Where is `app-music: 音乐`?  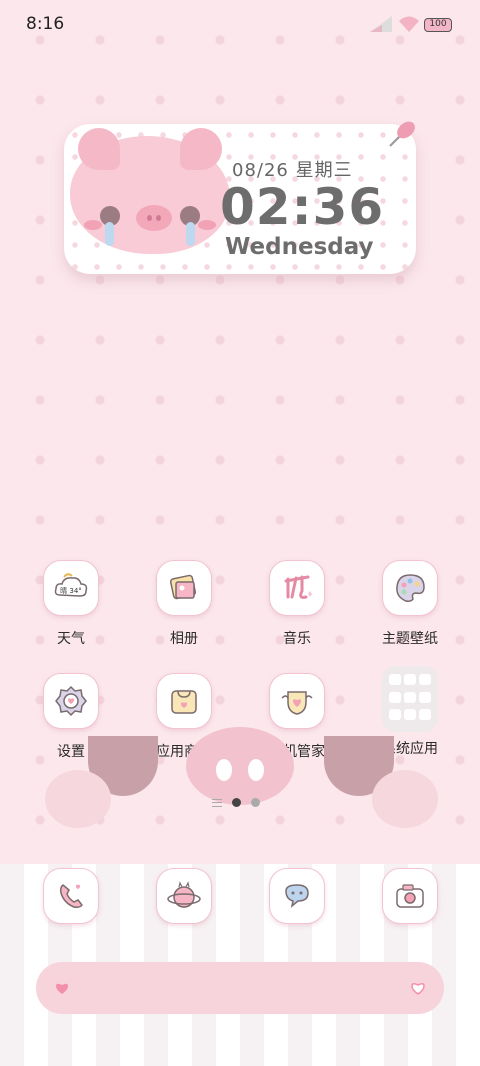
app-music: 音乐 is located at coordinates (297, 604).